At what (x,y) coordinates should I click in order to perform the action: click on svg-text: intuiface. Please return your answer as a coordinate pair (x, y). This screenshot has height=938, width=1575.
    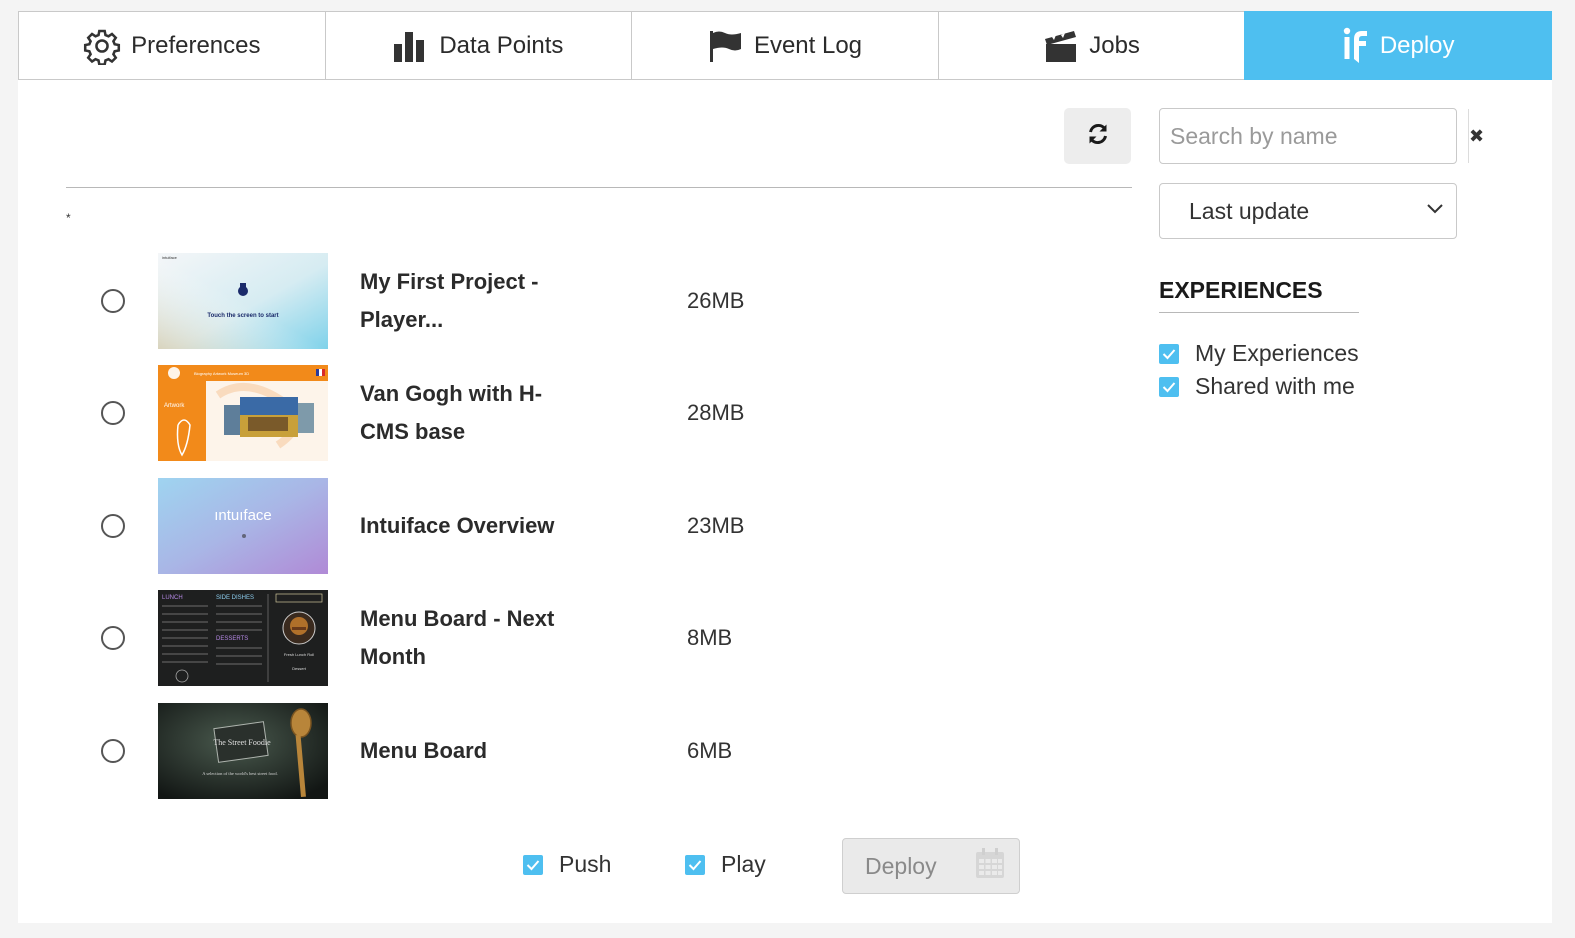
    Looking at the image, I should click on (170, 257).